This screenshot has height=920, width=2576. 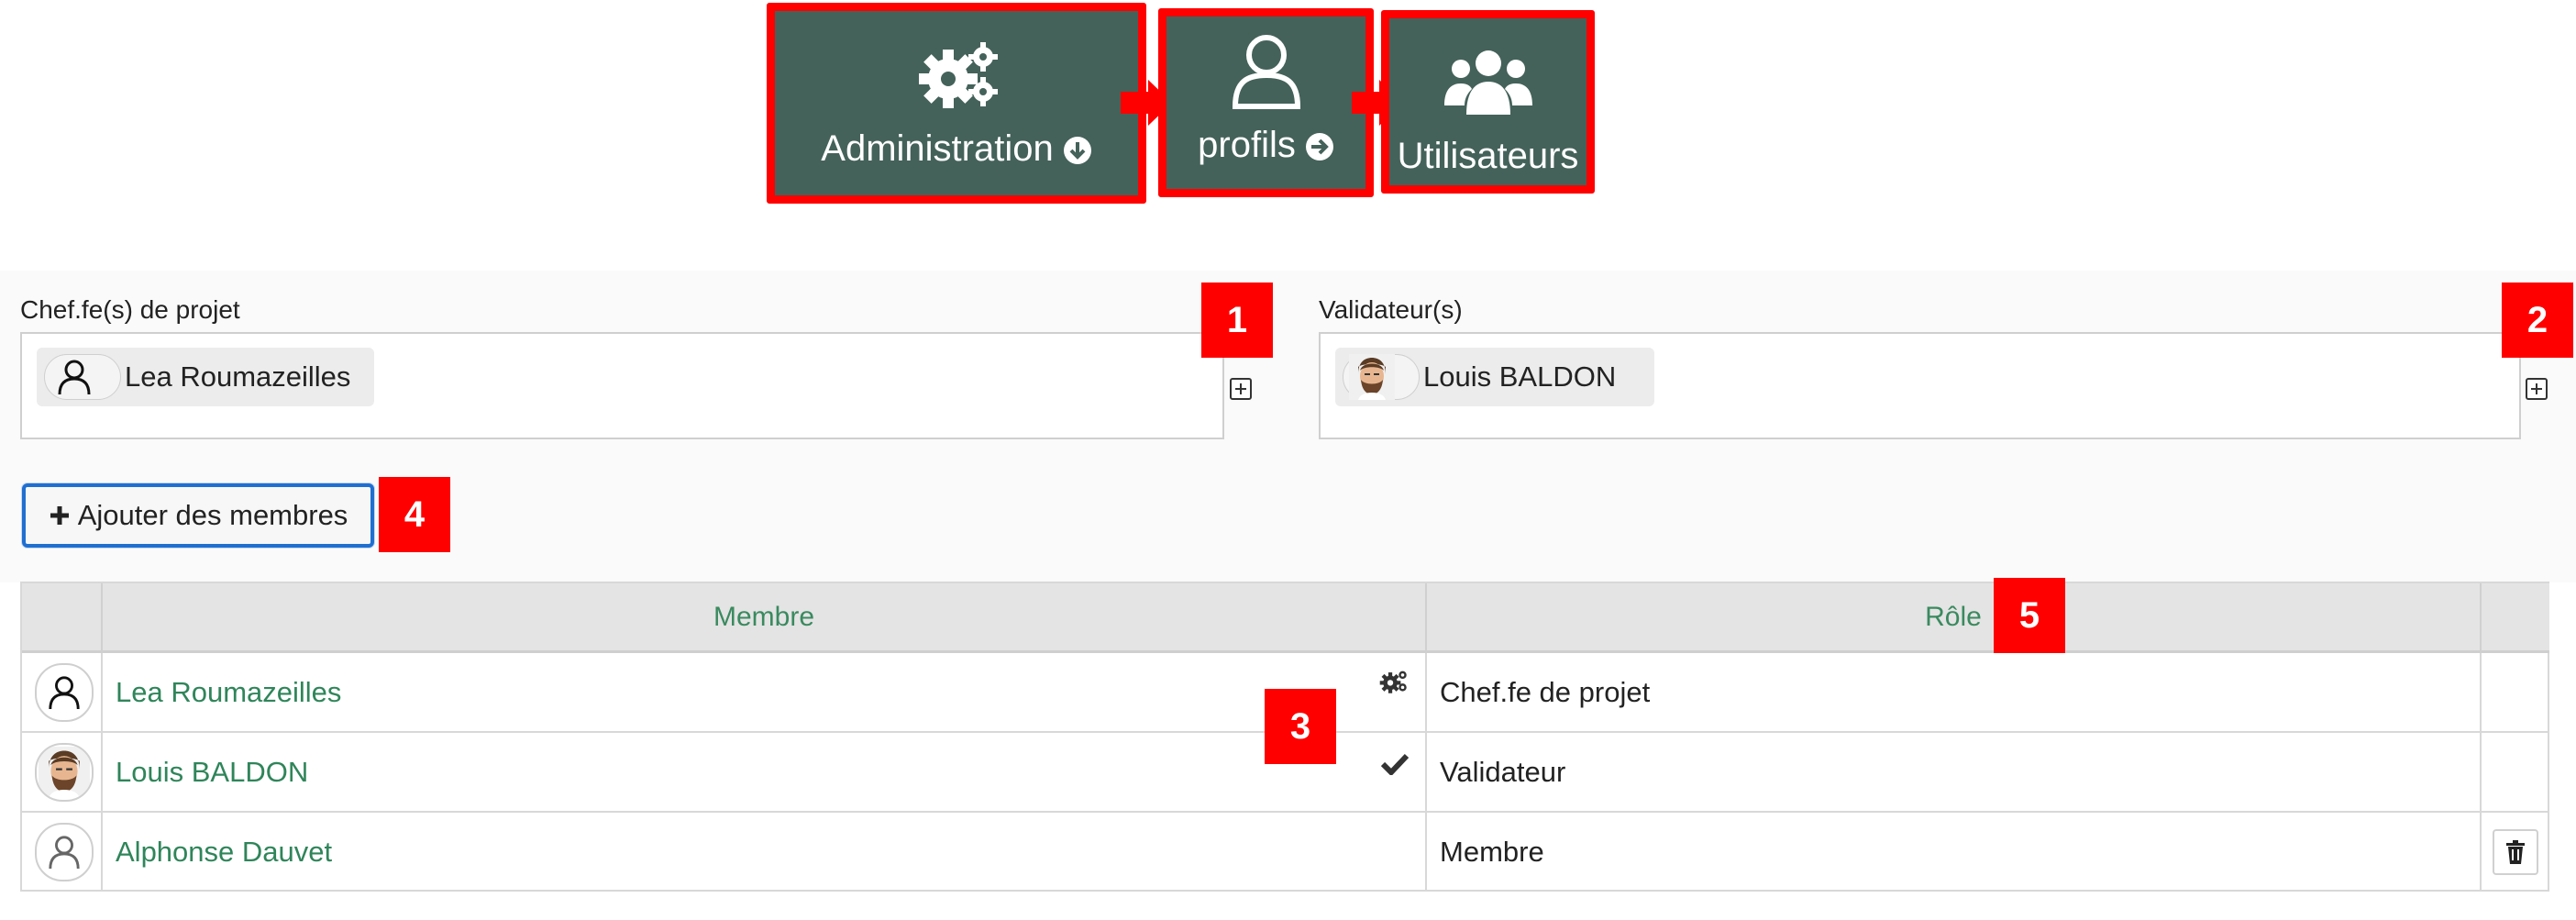 I want to click on validateur-chip-name: Louis BALDON, so click(x=1520, y=376).